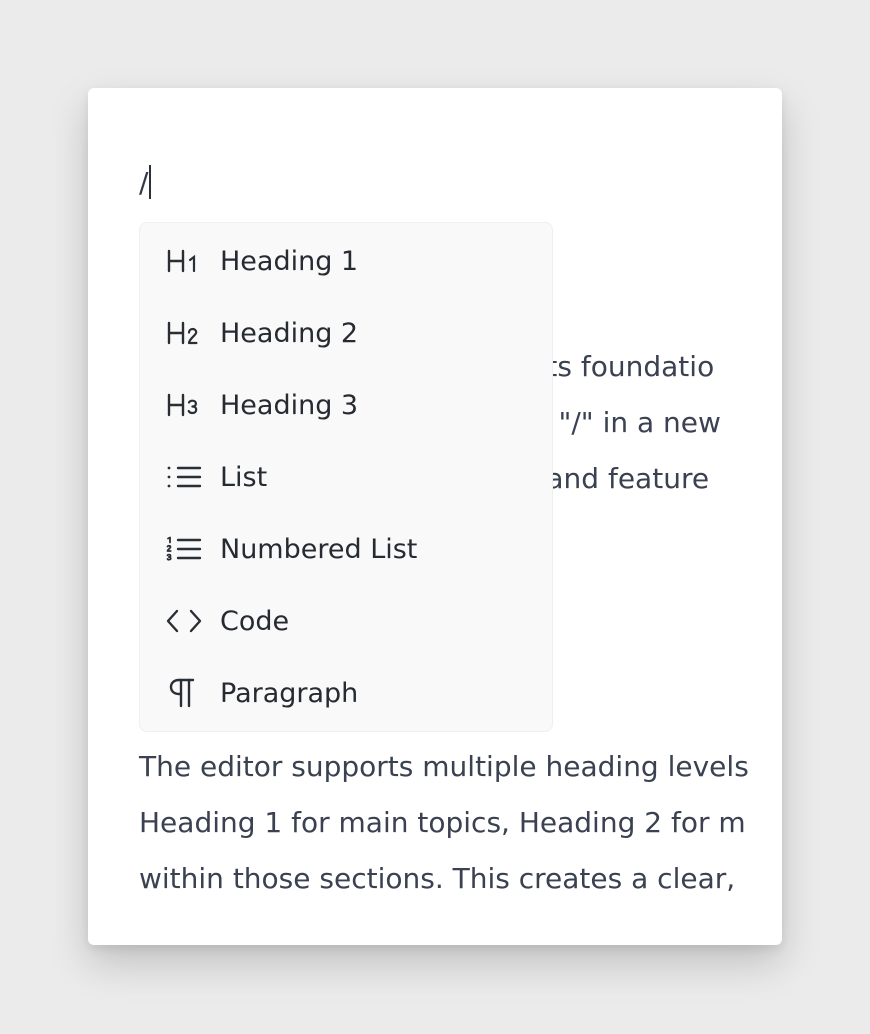 The height and width of the screenshot is (1034, 870). Describe the element at coordinates (289, 693) in the screenshot. I see `menu-item-label: Paragraph` at that location.